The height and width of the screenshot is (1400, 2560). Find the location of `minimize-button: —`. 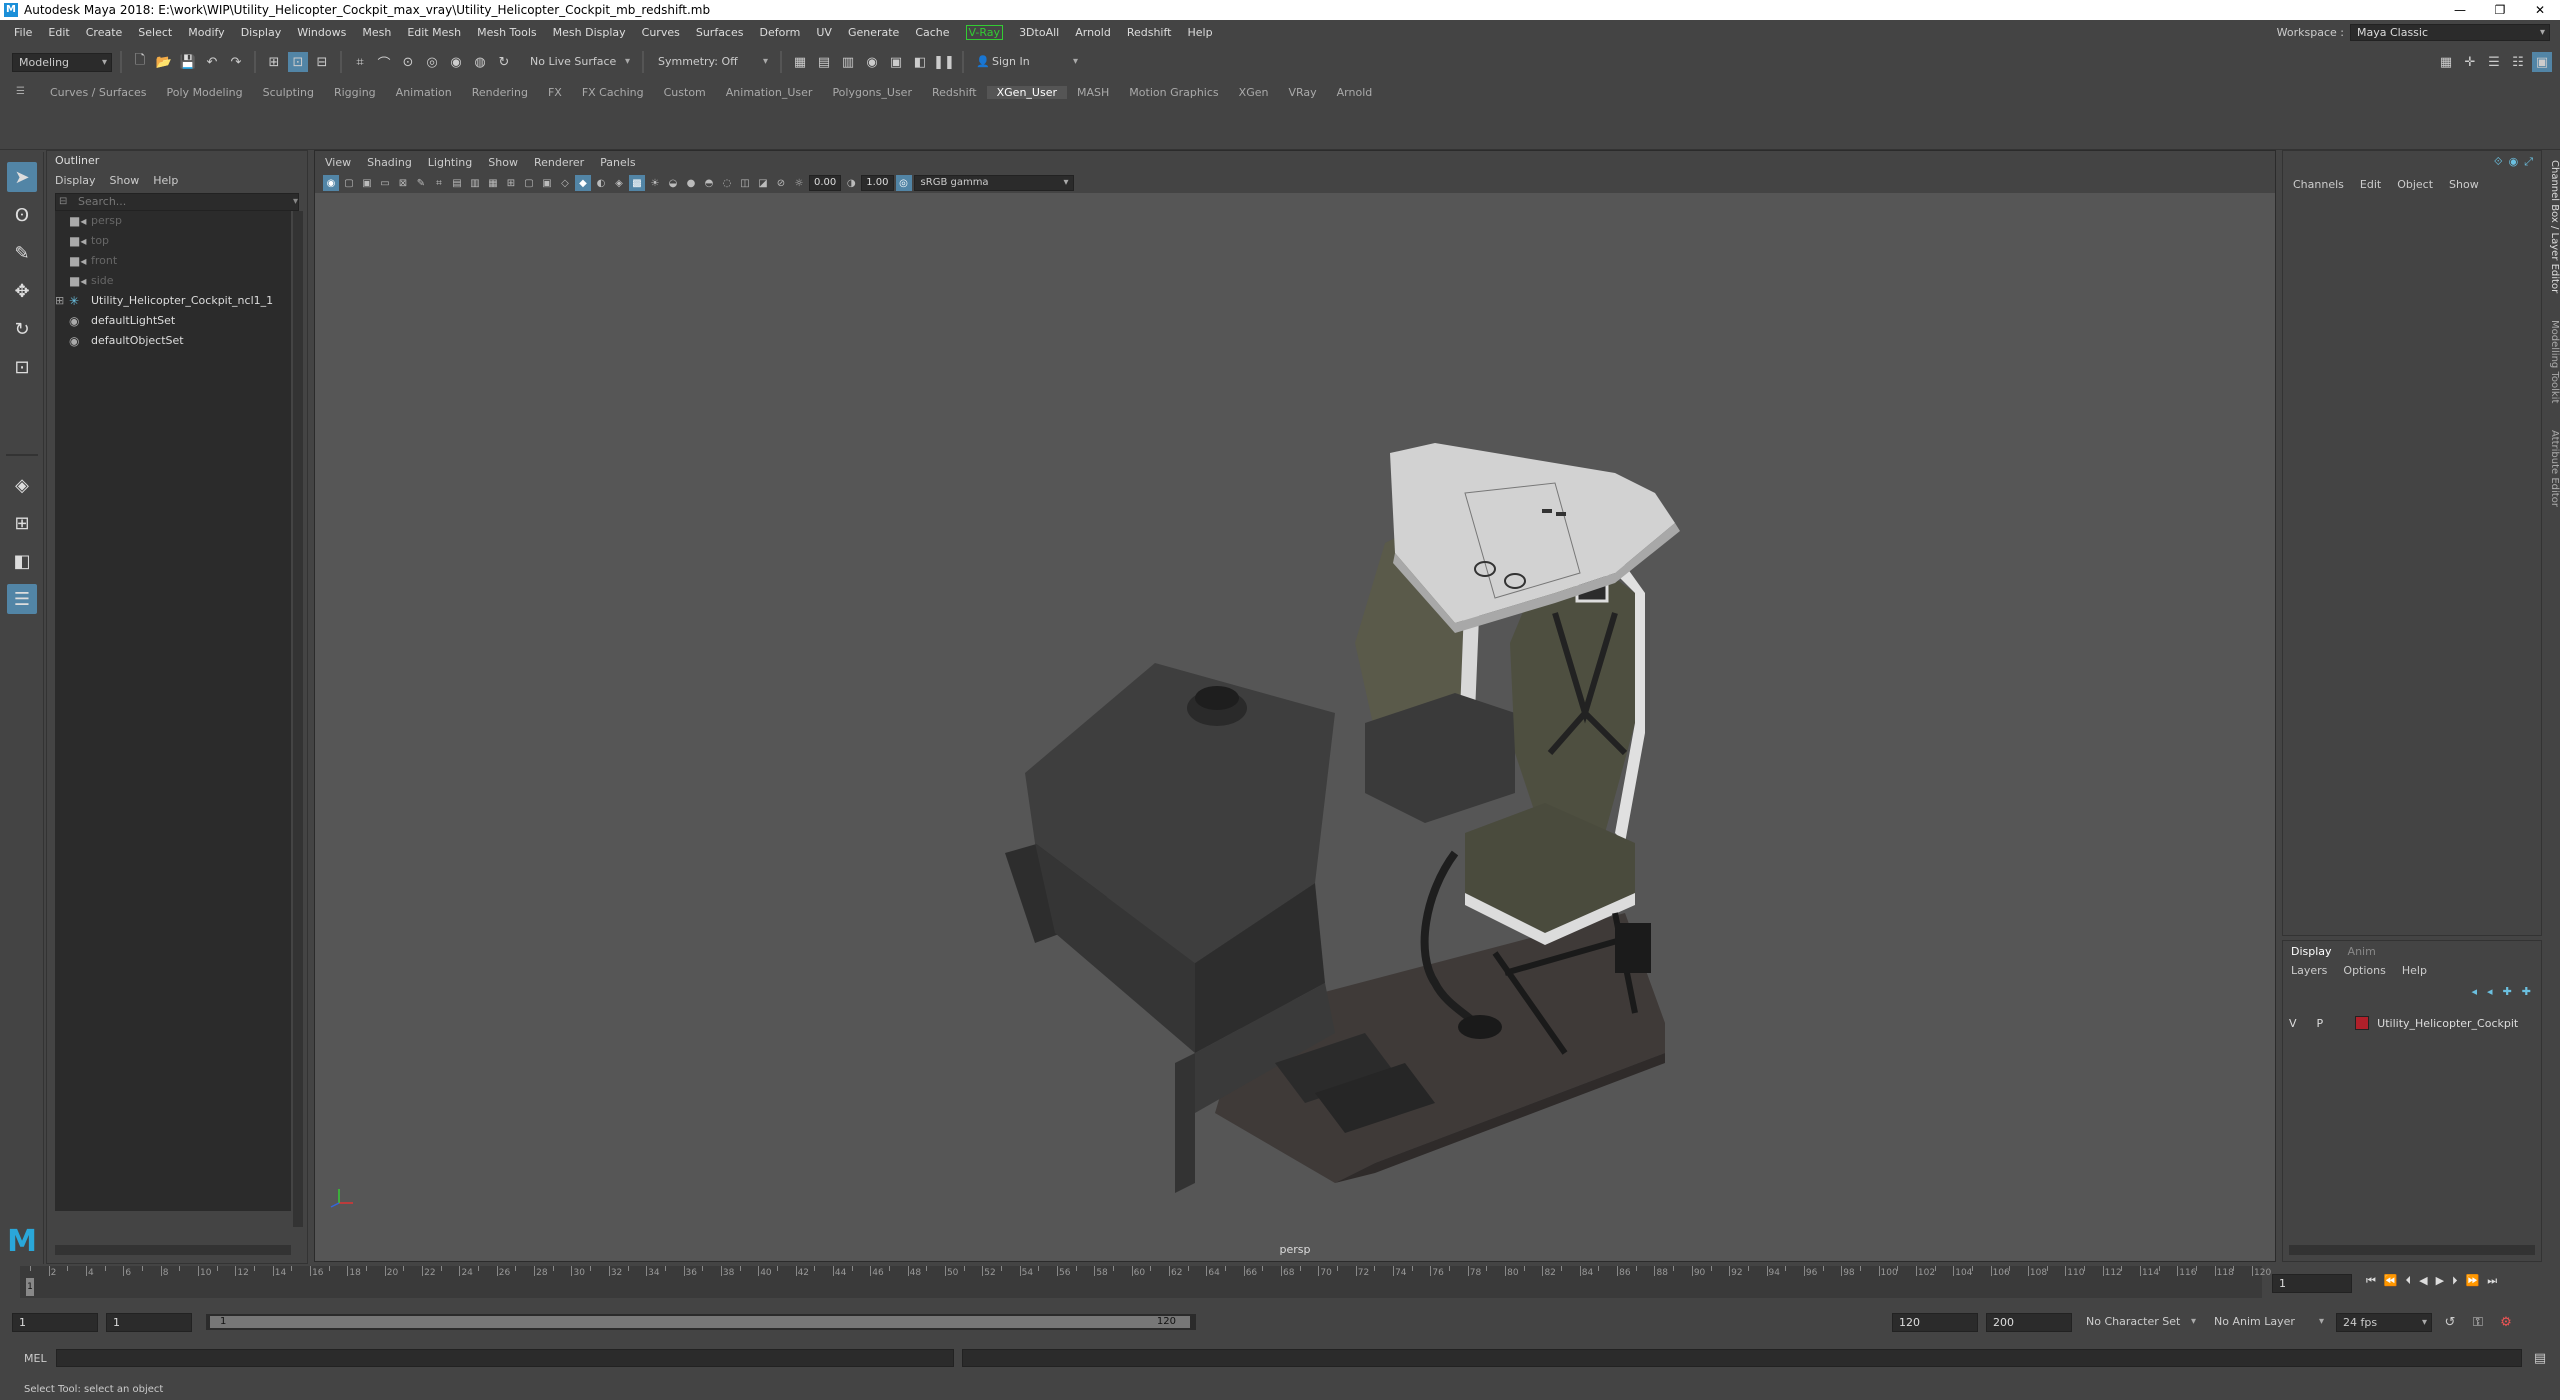

minimize-button: — is located at coordinates (2460, 10).